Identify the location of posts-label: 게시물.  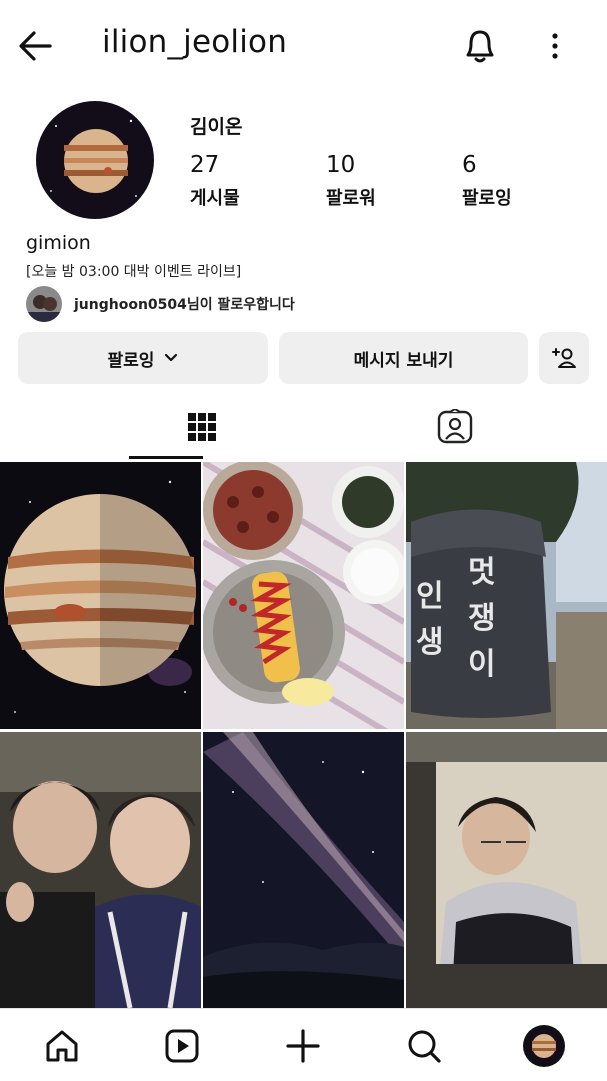
(215, 198).